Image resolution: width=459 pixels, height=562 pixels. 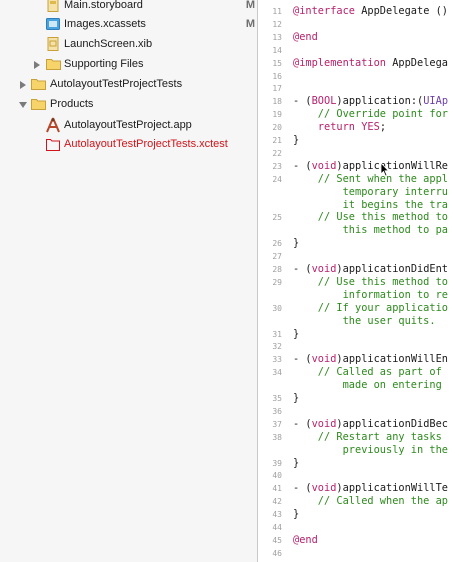 I want to click on line-number: 45, so click(x=277, y=540).